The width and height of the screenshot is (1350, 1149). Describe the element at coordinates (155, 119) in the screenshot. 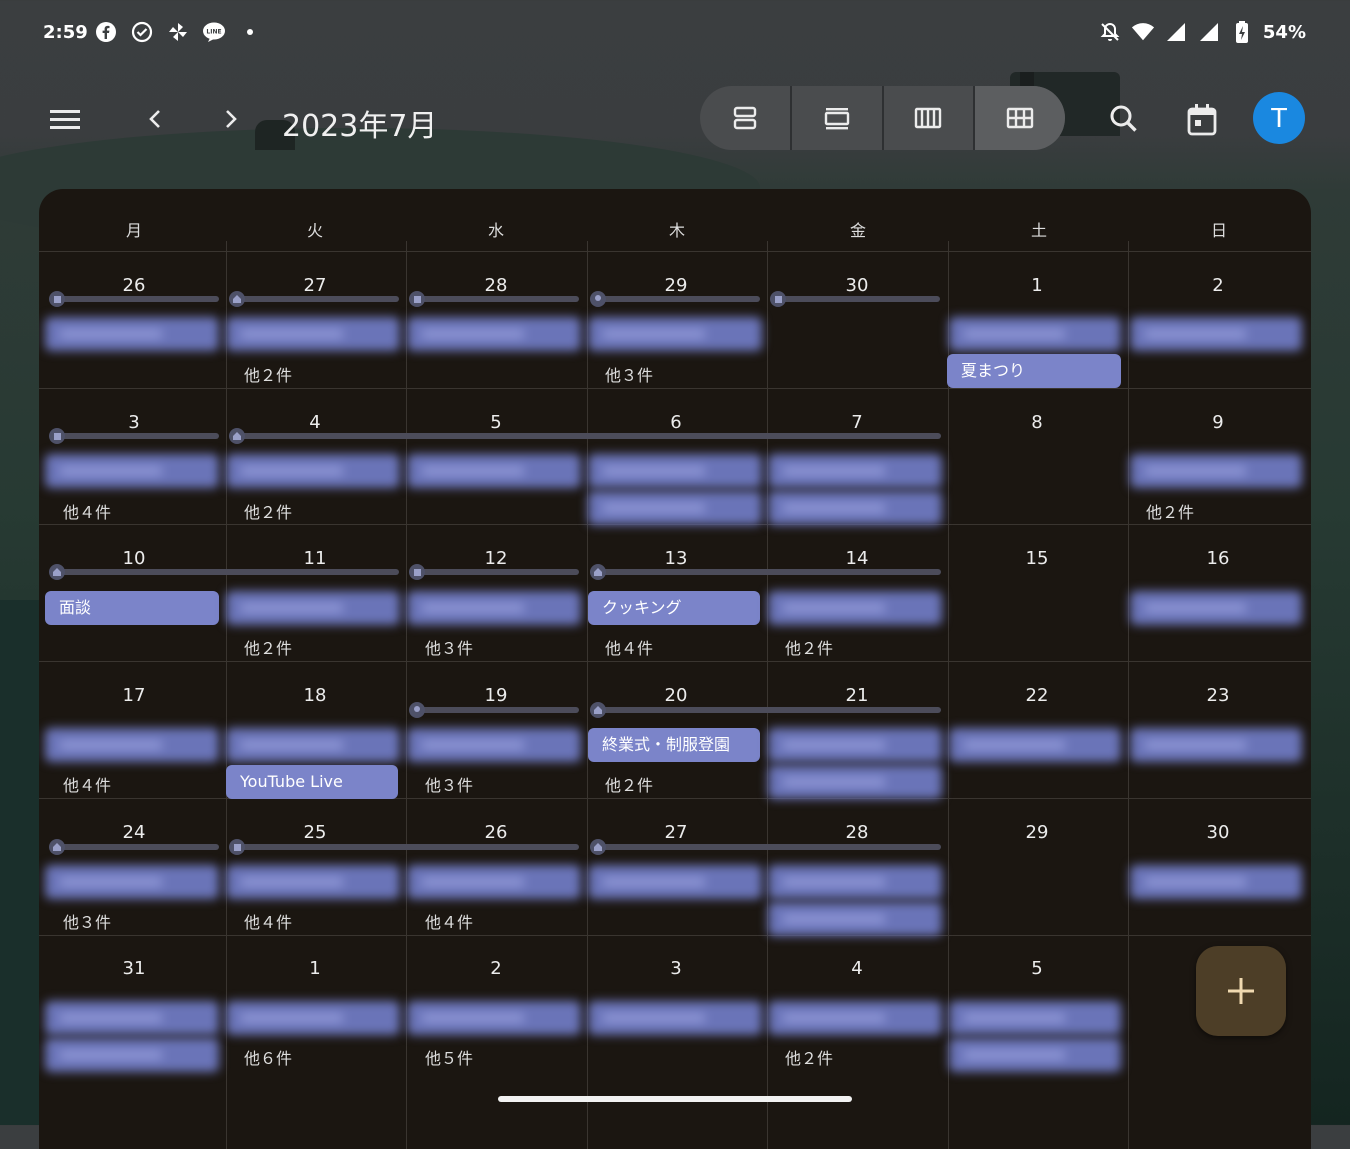

I see `prev-month-button` at that location.